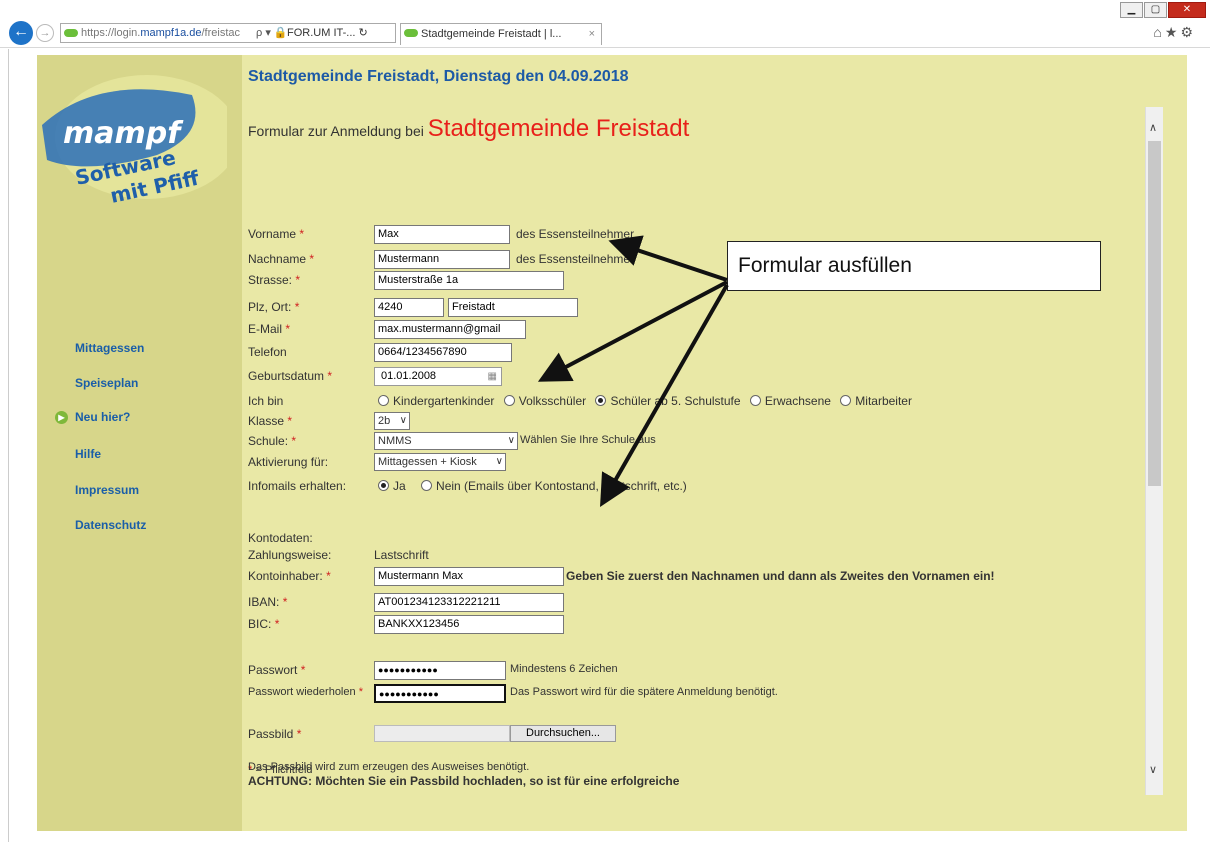 Image resolution: width=1210 pixels, height=842 pixels. Describe the element at coordinates (409, 307) in the screenshot. I see `plz-input: 4240` at that location.